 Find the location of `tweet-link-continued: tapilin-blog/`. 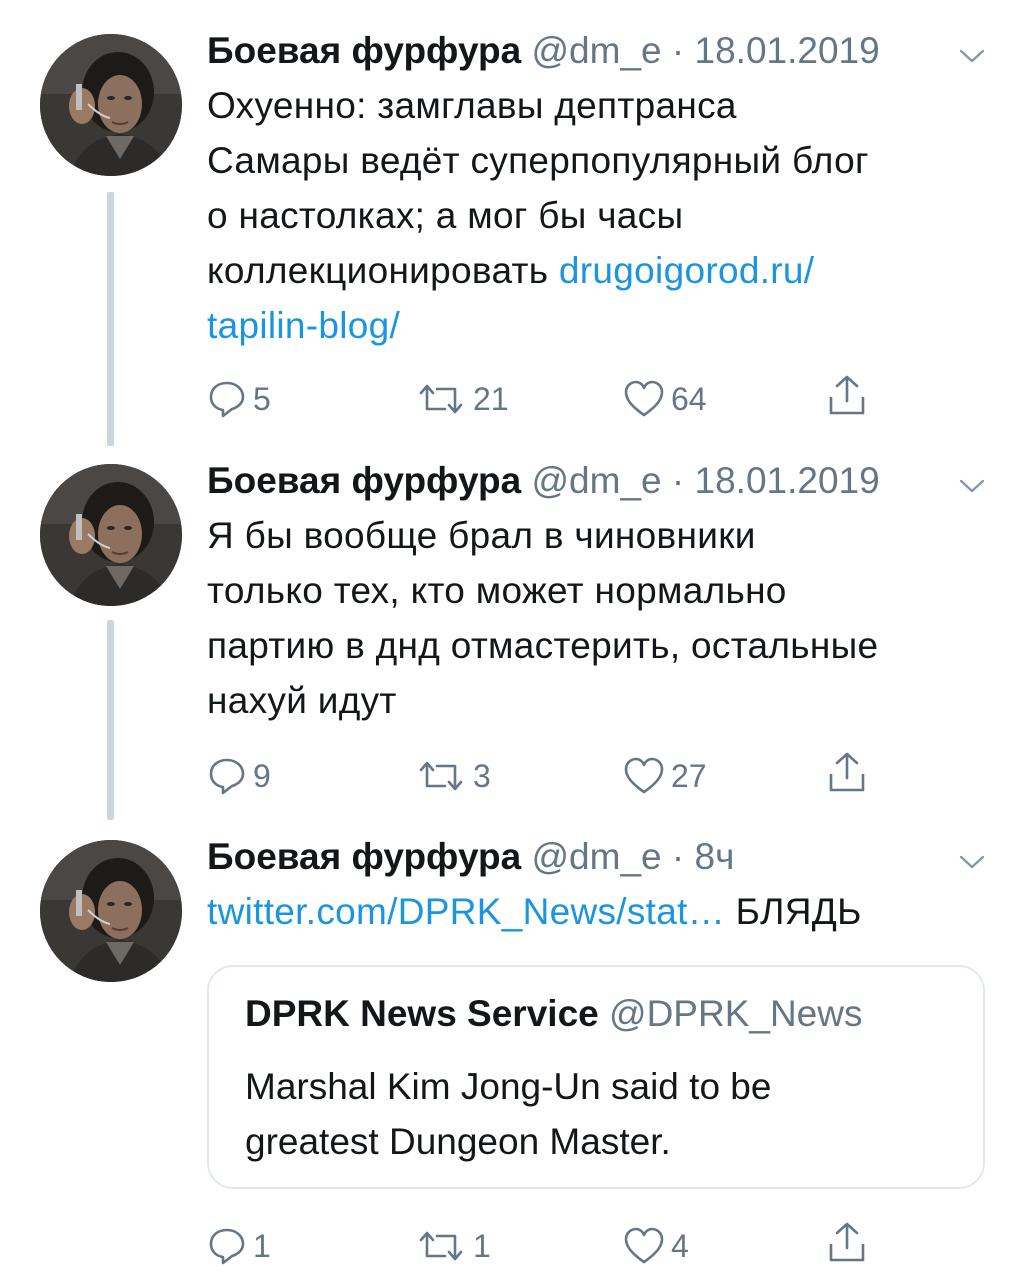

tweet-link-continued: tapilin-blog/ is located at coordinates (303, 325).